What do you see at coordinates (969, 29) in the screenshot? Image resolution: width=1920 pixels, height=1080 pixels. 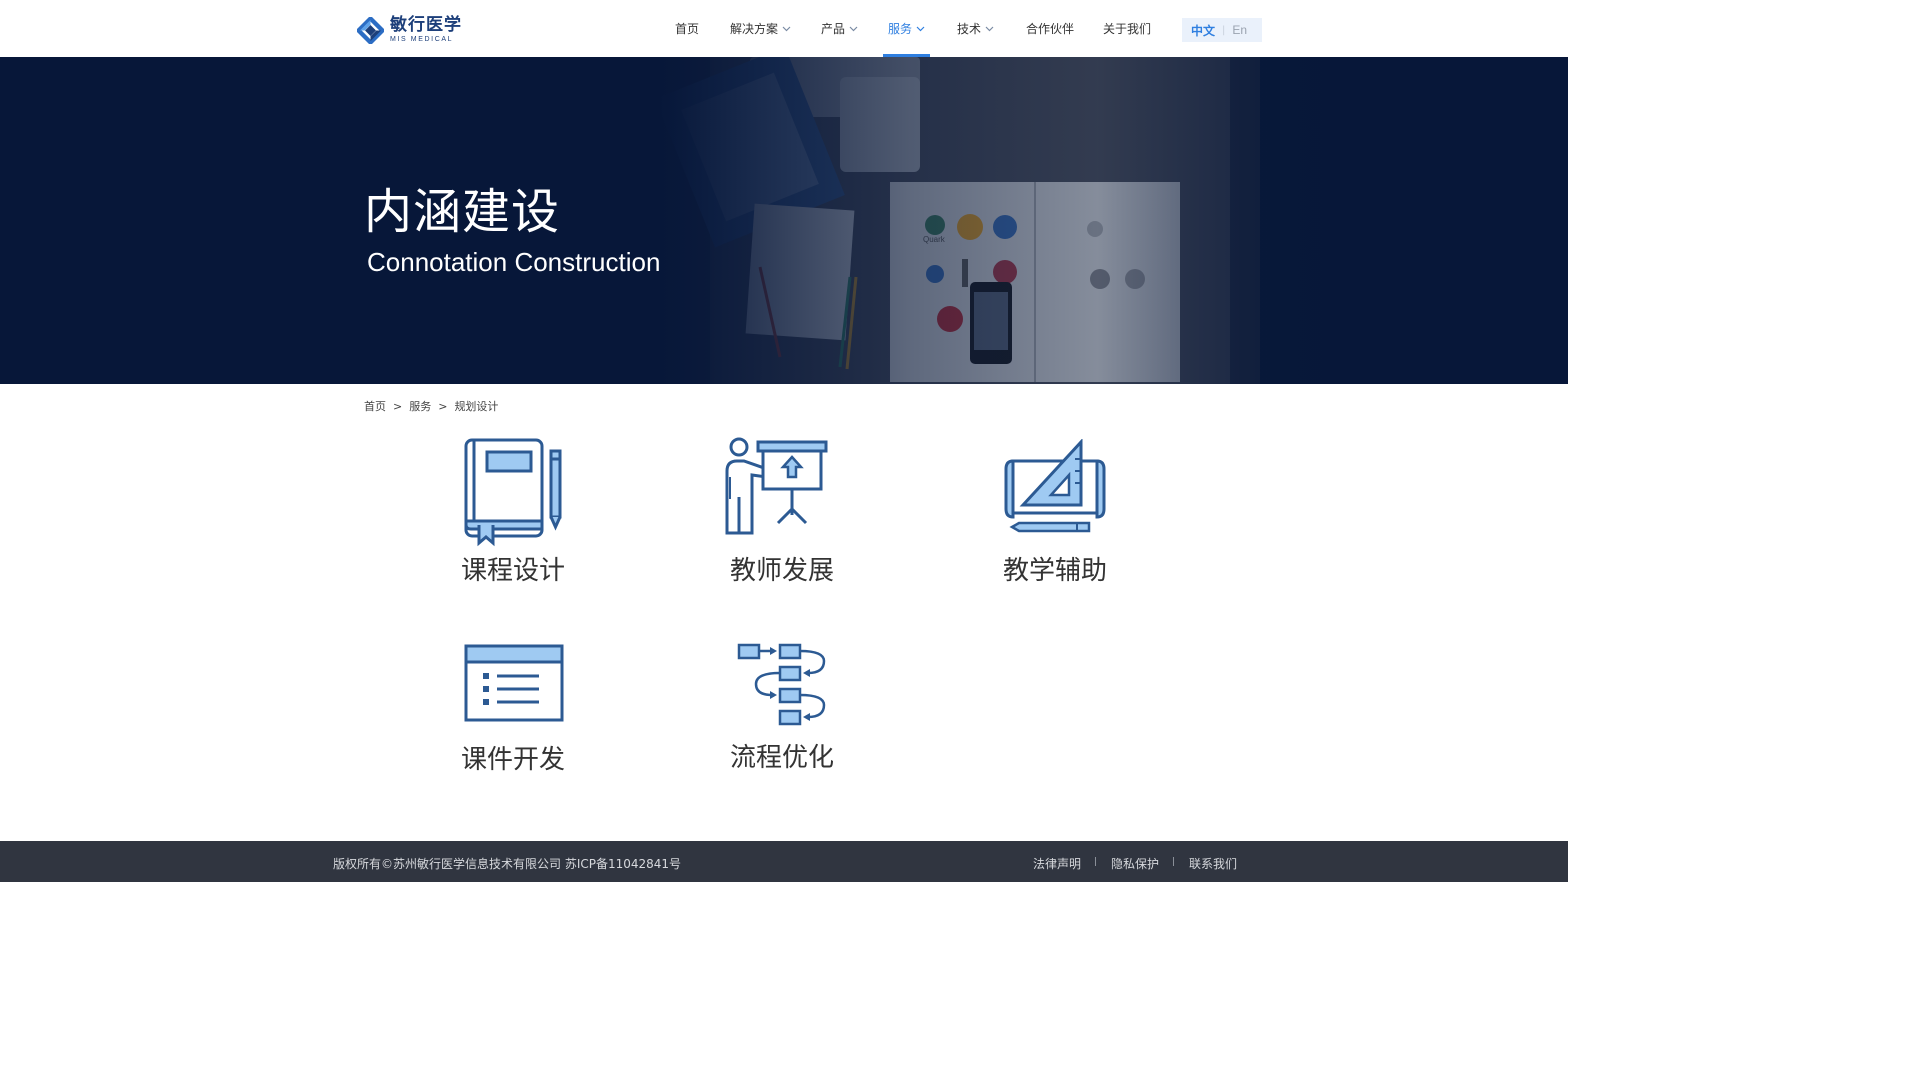 I see `nav-item-label: 技术` at bounding box center [969, 29].